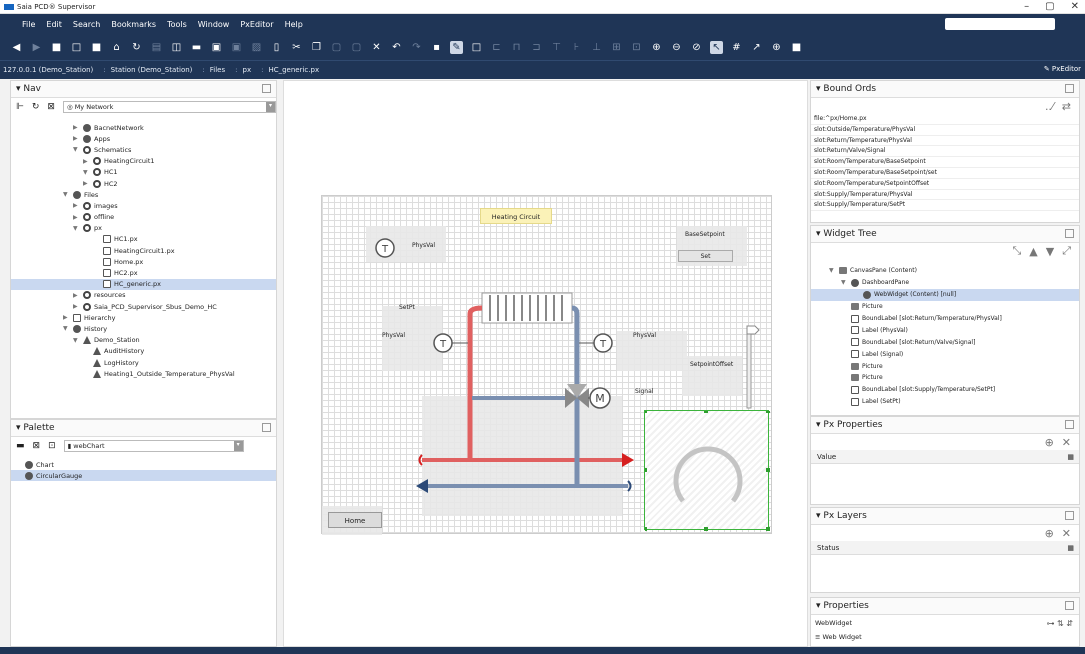 This screenshot has height=654, width=1085. I want to click on same-size-icon: ⊞, so click(616, 47).